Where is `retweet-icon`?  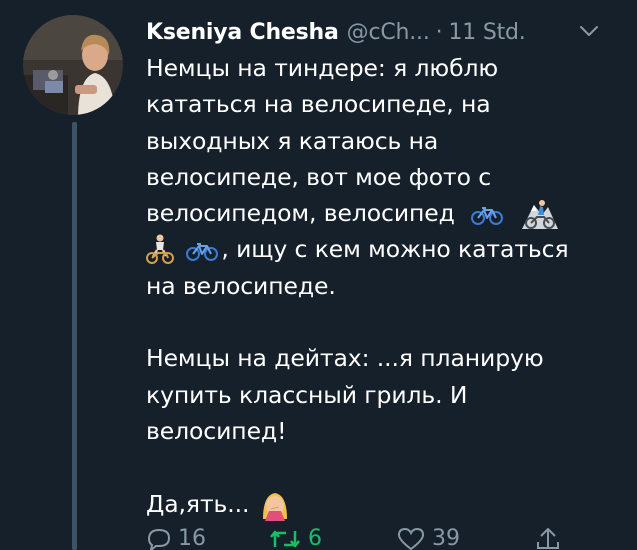 retweet-icon is located at coordinates (285, 538).